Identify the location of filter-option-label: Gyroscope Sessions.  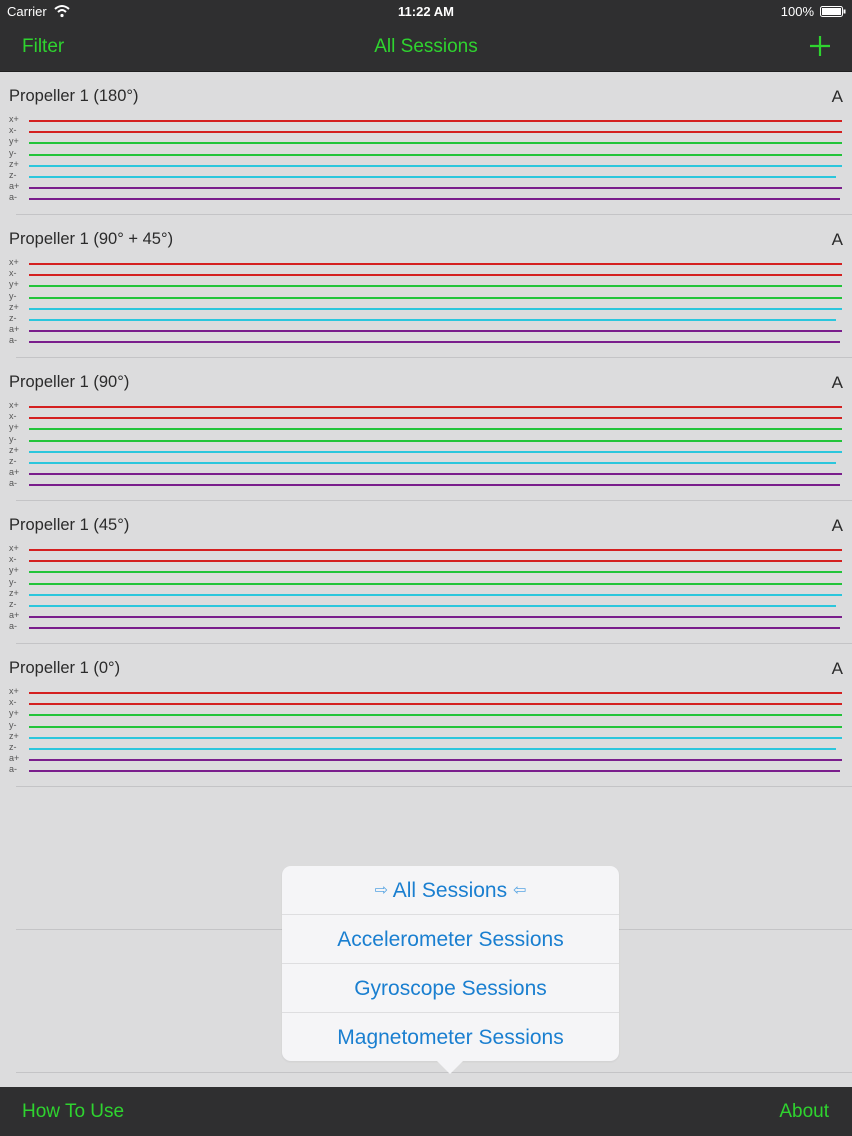
(450, 988).